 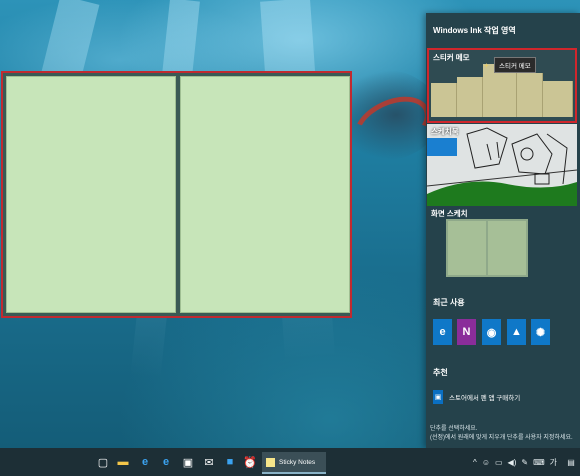 I want to click on sketchpad-thumbnail, so click(x=502, y=169).